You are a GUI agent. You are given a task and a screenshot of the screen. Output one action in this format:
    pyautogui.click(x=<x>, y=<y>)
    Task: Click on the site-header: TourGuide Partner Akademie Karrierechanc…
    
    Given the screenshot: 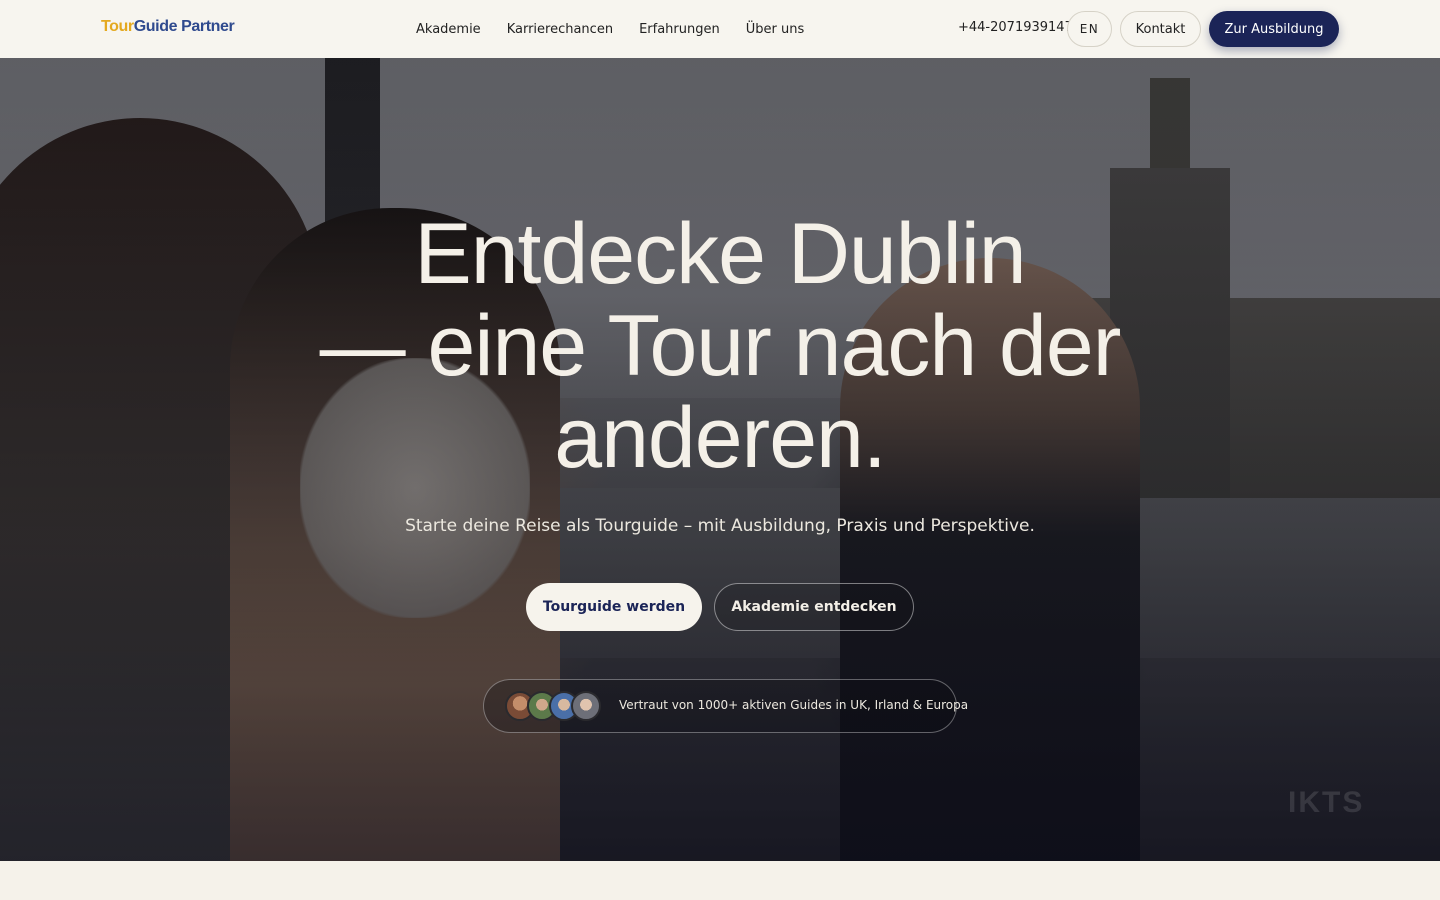 What is the action you would take?
    pyautogui.click(x=720, y=29)
    